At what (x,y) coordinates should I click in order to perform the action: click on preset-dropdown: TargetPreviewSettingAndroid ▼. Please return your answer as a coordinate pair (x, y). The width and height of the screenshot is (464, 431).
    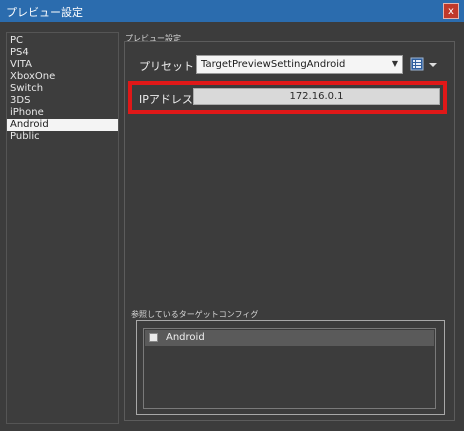
    Looking at the image, I should click on (299, 64).